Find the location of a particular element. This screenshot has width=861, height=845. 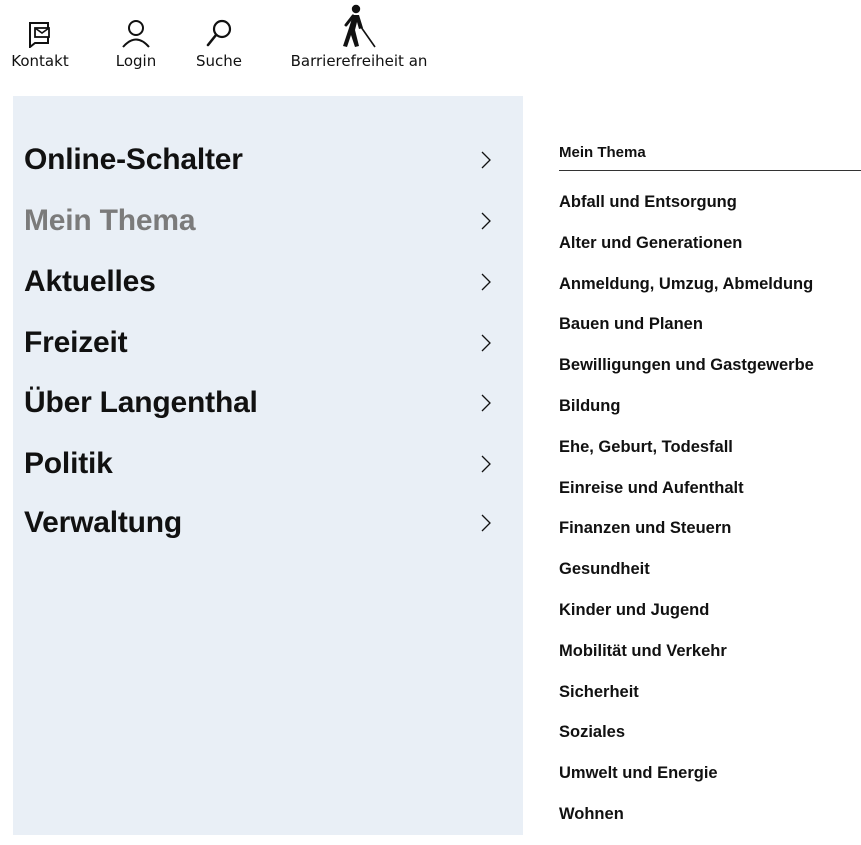

submenu-heading: Mein Thema is located at coordinates (710, 157).